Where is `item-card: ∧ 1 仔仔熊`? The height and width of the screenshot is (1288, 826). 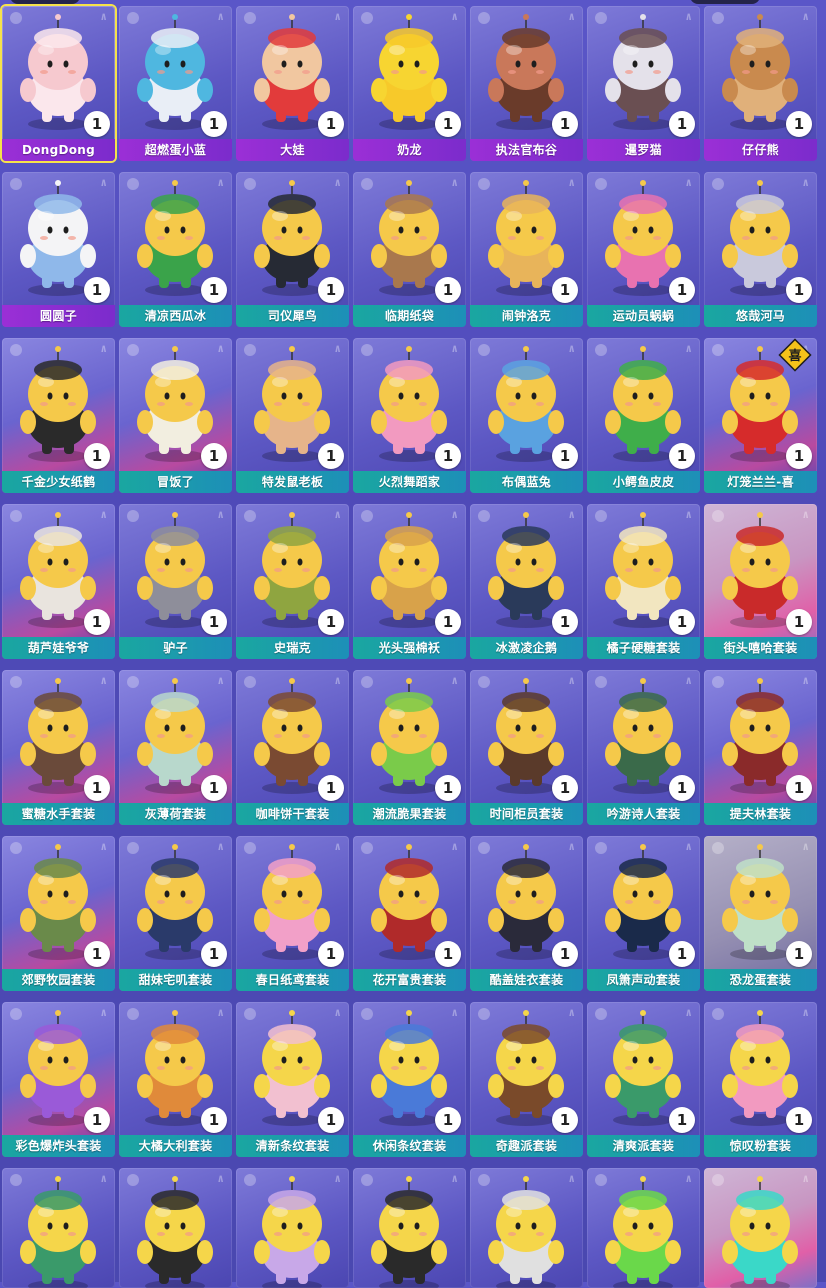
item-card: ∧ 1 仔仔熊 is located at coordinates (760, 83).